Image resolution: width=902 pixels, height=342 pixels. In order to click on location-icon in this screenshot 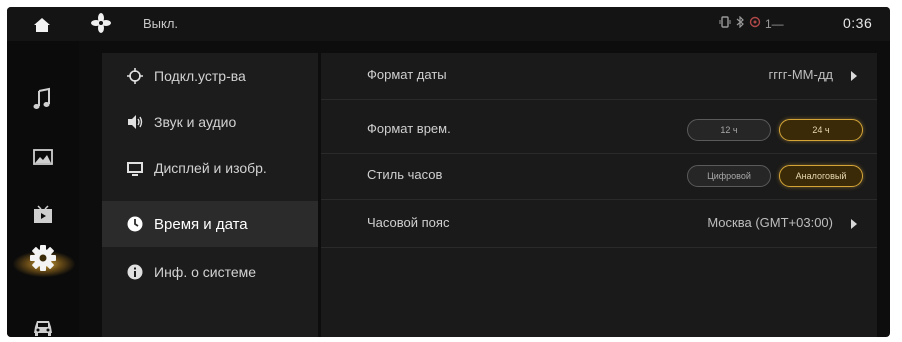, I will do `click(755, 23)`.